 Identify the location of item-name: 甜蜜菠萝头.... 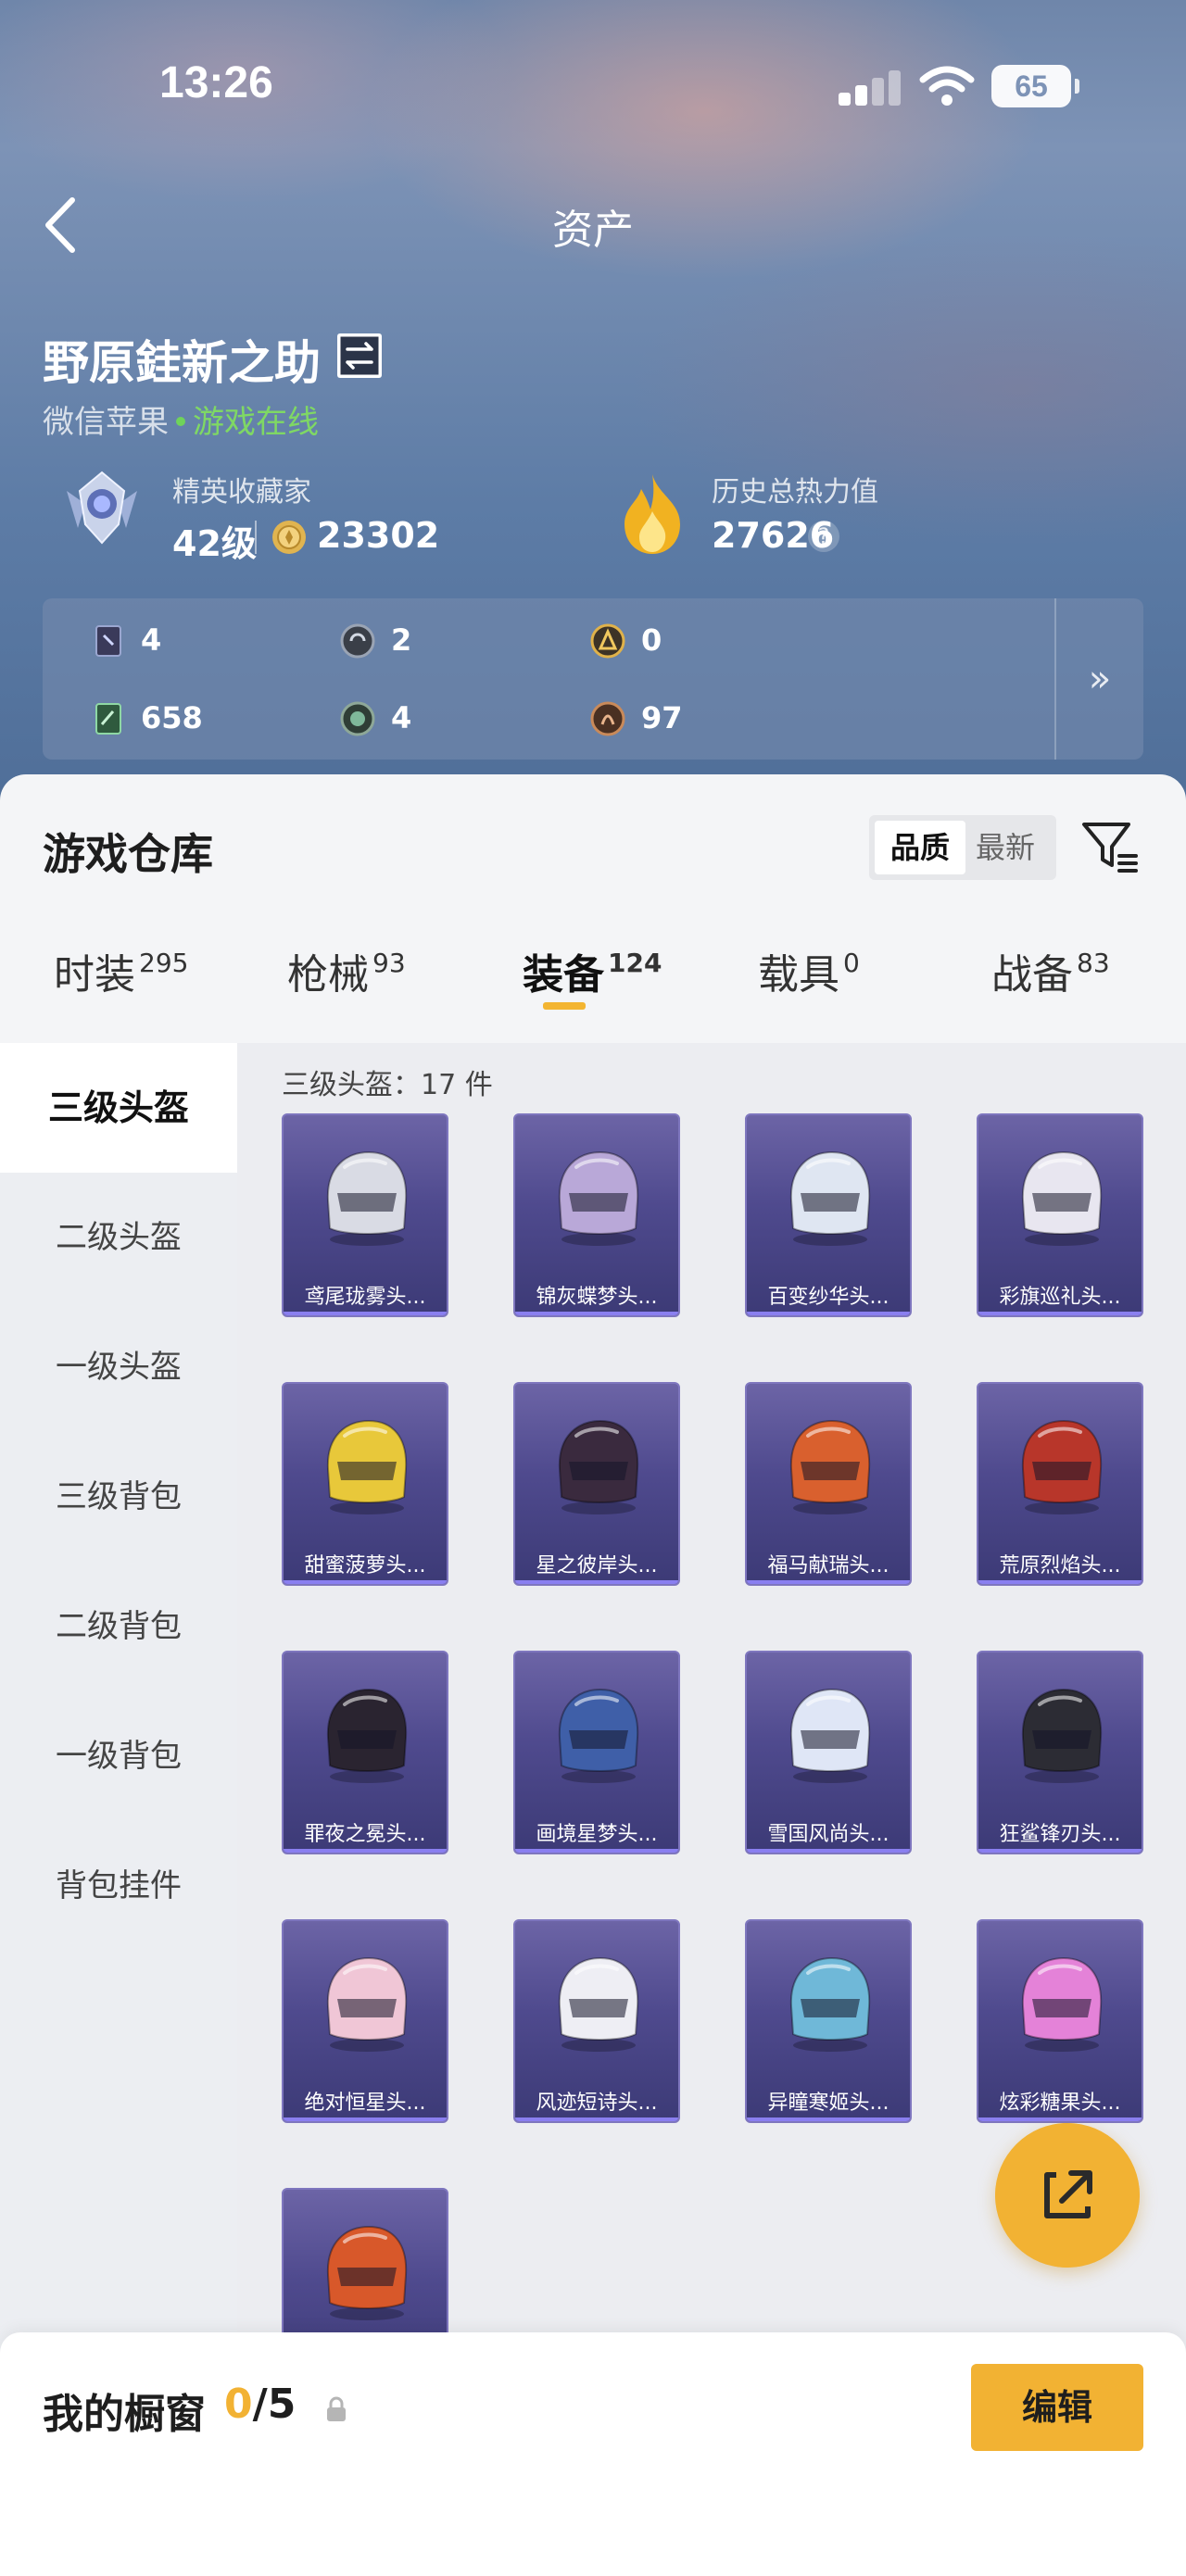
(365, 1565).